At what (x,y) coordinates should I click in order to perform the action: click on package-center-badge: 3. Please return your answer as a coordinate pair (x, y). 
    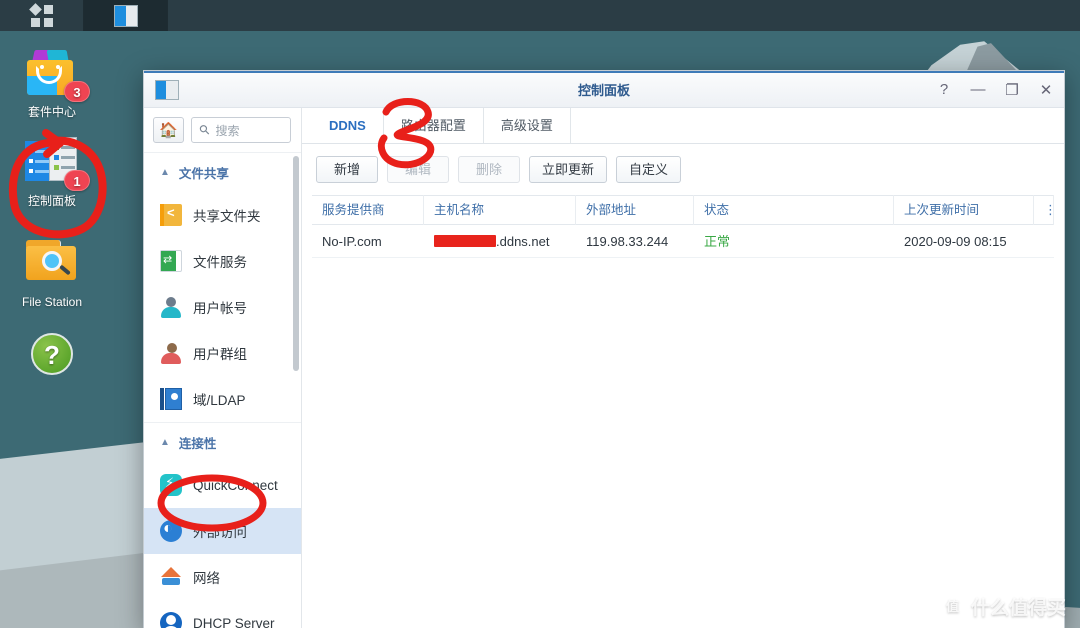
    Looking at the image, I should click on (77, 91).